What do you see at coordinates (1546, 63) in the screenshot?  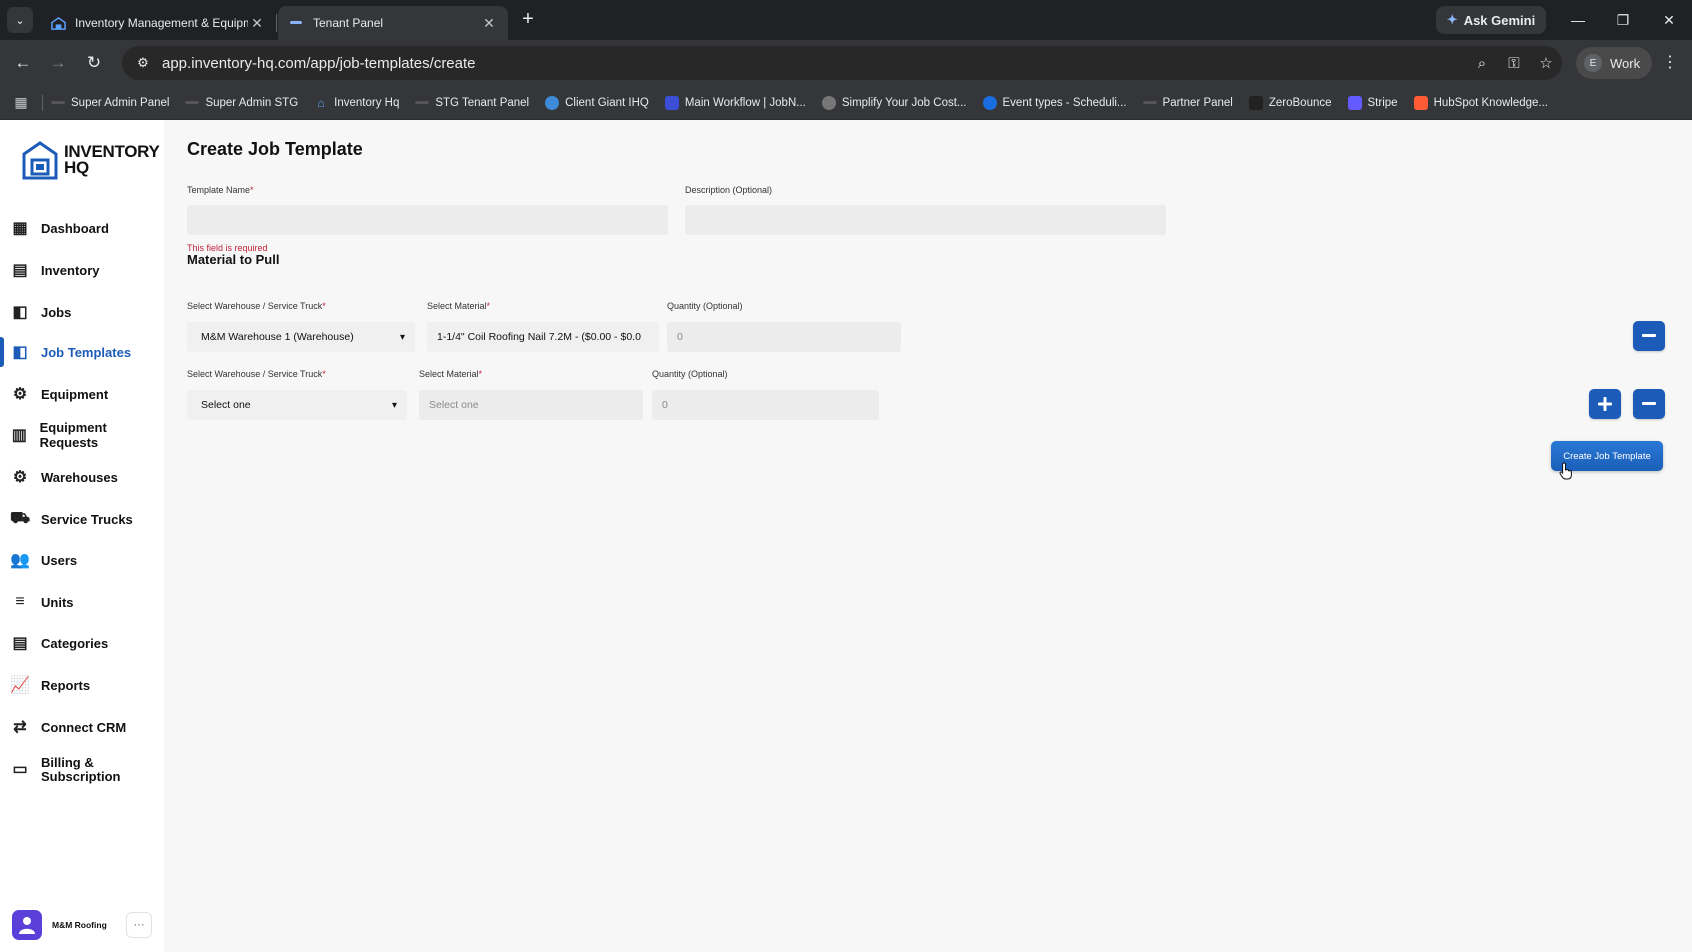 I see `bookmark-star-icon: ☆` at bounding box center [1546, 63].